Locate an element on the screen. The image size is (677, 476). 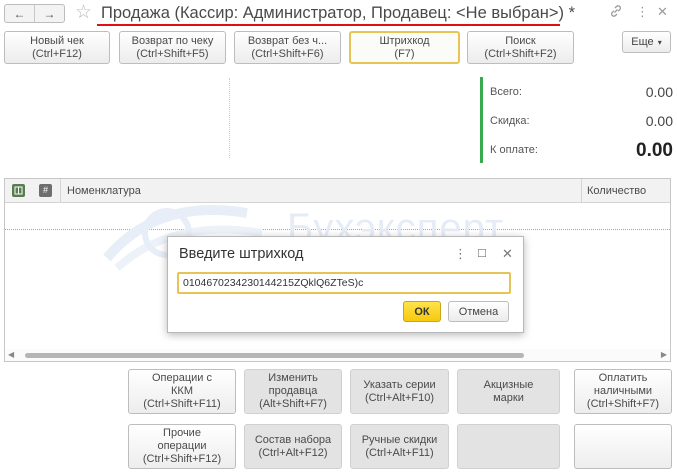
more-button: Еще ▾ is located at coordinates (646, 42).